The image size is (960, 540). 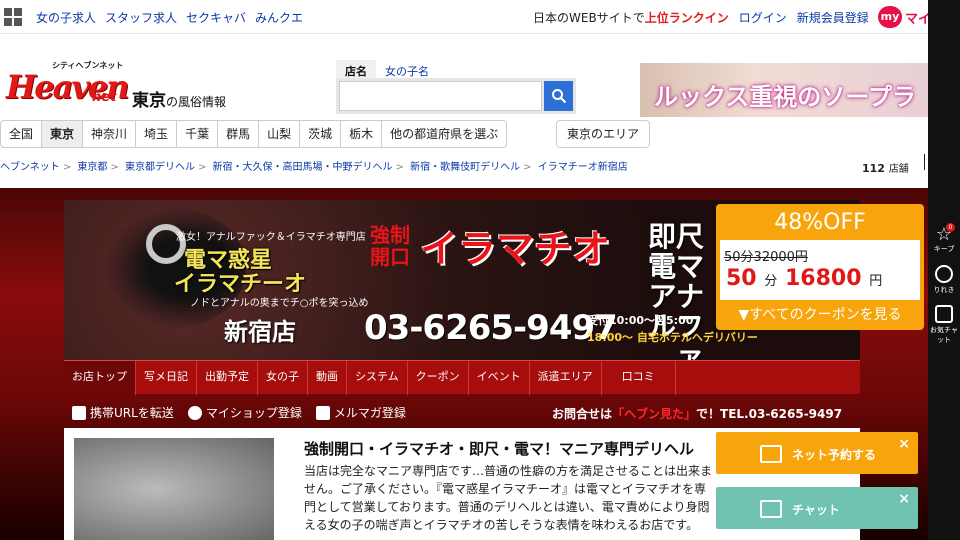 What do you see at coordinates (465, 167) in the screenshot?
I see `breadcrumb-item: 新宿・歌舞伎町デリヘル` at bounding box center [465, 167].